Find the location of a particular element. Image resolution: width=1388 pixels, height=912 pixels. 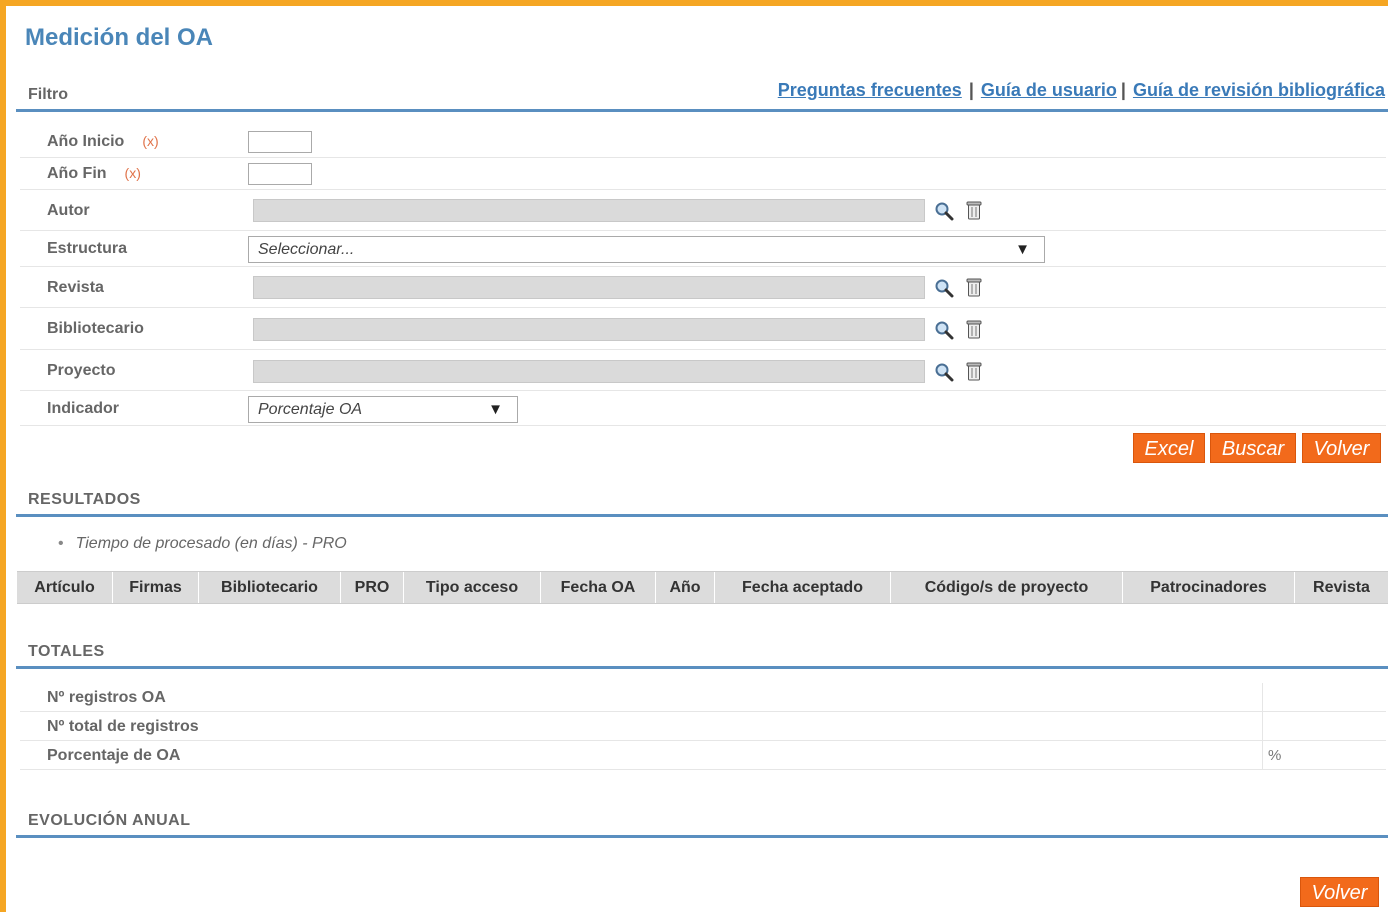

filter-section-label: Filtro is located at coordinates (48, 94).